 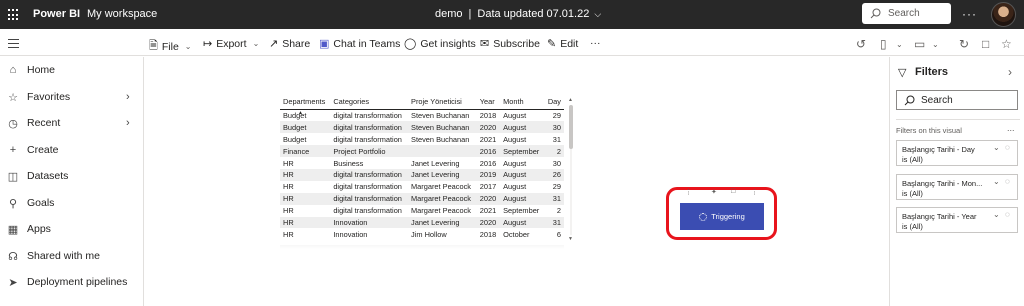 I want to click on filter-card: Başlangıç Tarihi - Year is (All) ⌄ ◌, so click(x=957, y=220).